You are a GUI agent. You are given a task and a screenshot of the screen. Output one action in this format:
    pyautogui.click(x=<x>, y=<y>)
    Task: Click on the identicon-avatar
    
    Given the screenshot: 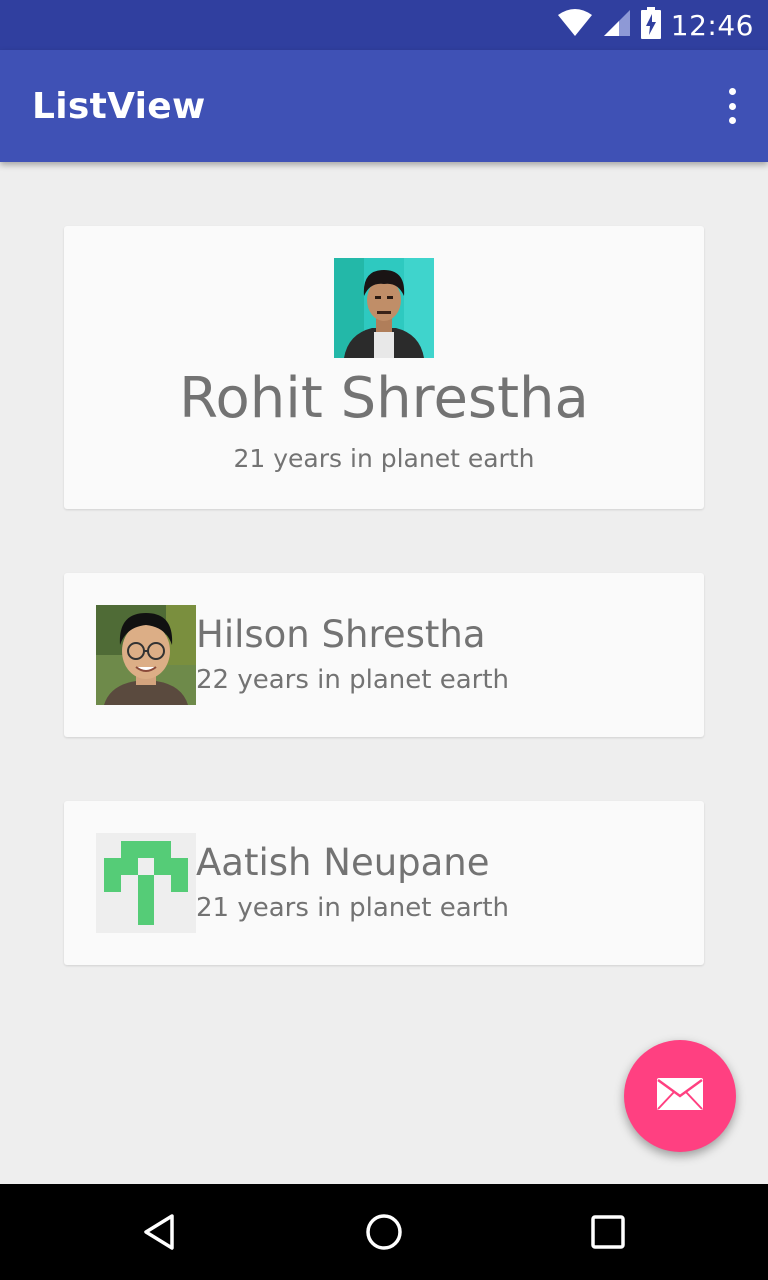 What is the action you would take?
    pyautogui.click(x=146, y=883)
    